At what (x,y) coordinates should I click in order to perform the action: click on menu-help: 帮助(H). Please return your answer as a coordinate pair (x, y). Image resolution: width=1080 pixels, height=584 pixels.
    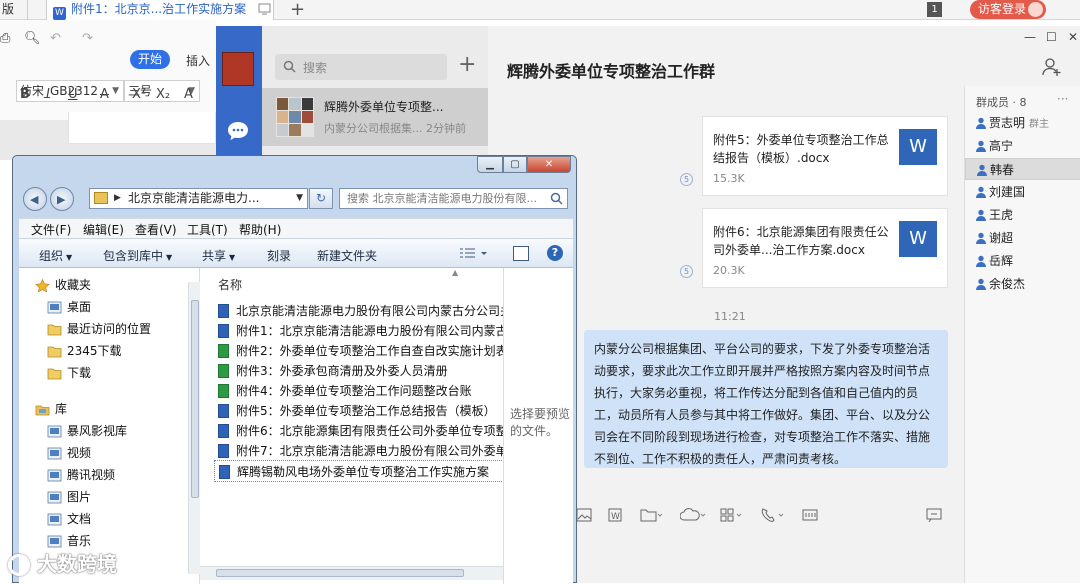
    Looking at the image, I should click on (260, 229).